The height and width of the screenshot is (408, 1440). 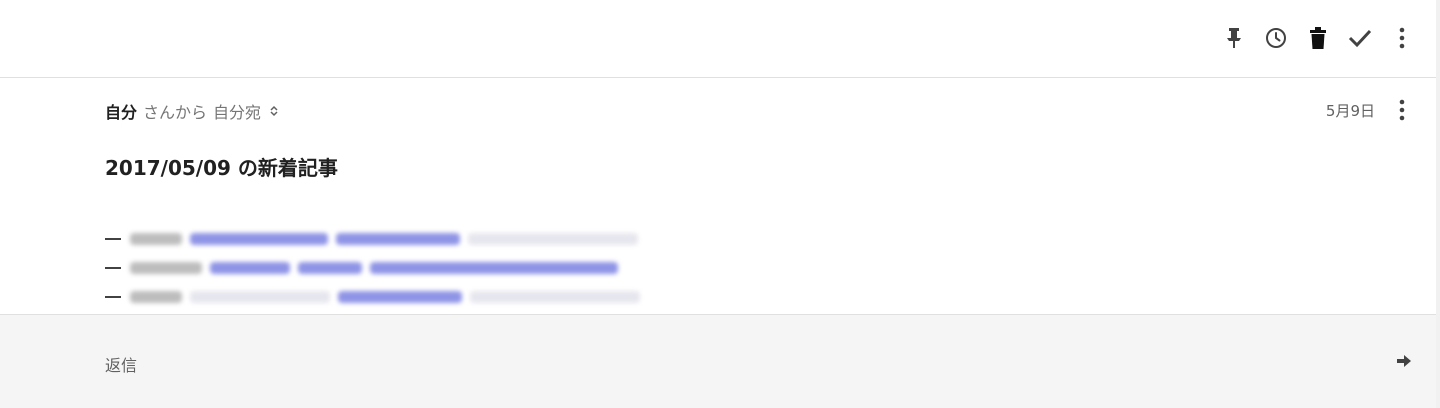 I want to click on snooze-button, so click(x=1276, y=38).